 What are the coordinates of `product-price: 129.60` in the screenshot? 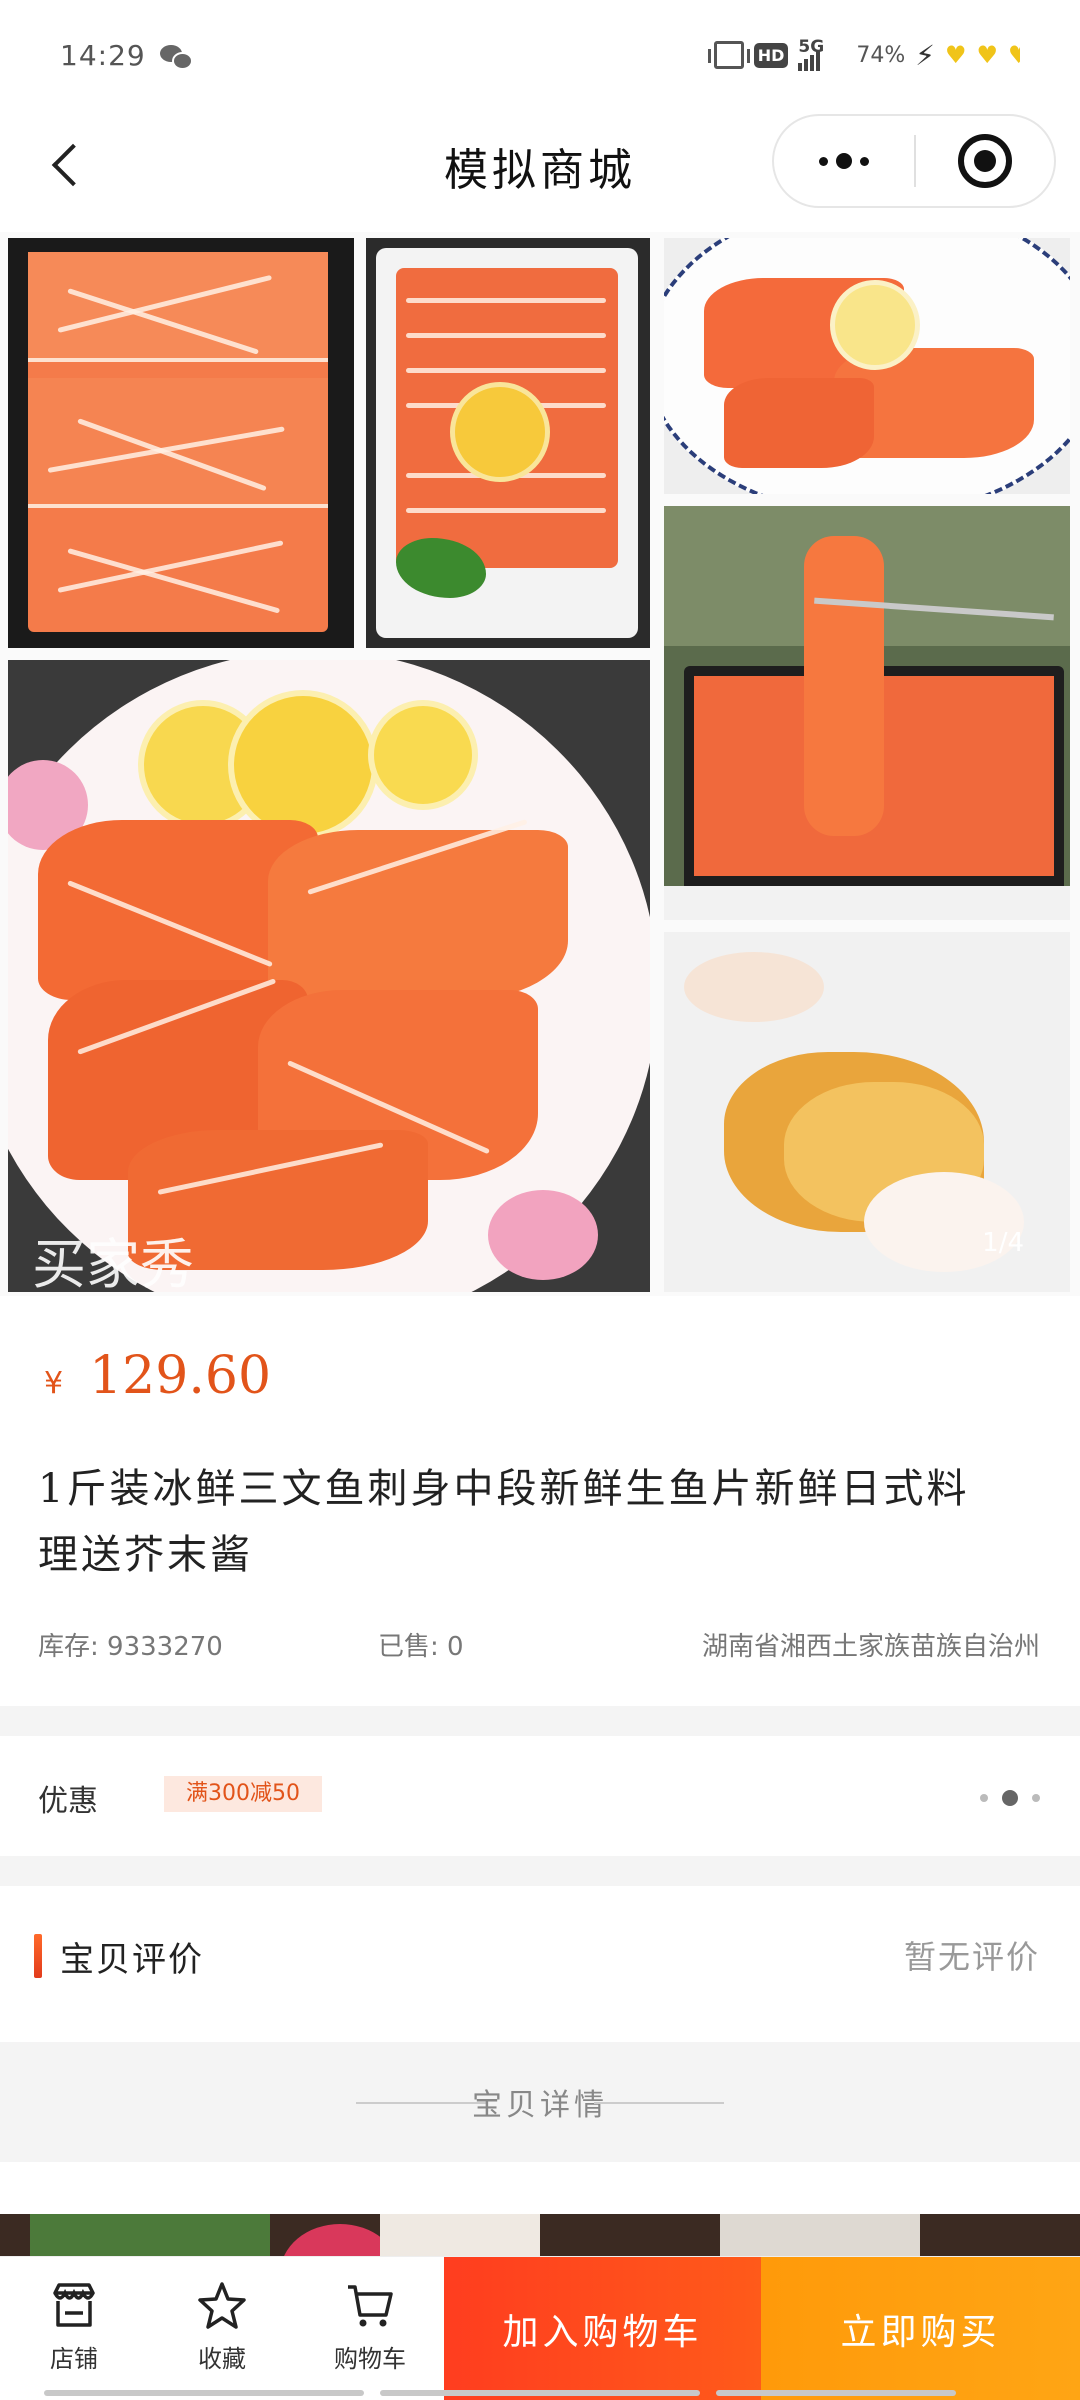 It's located at (180, 1376).